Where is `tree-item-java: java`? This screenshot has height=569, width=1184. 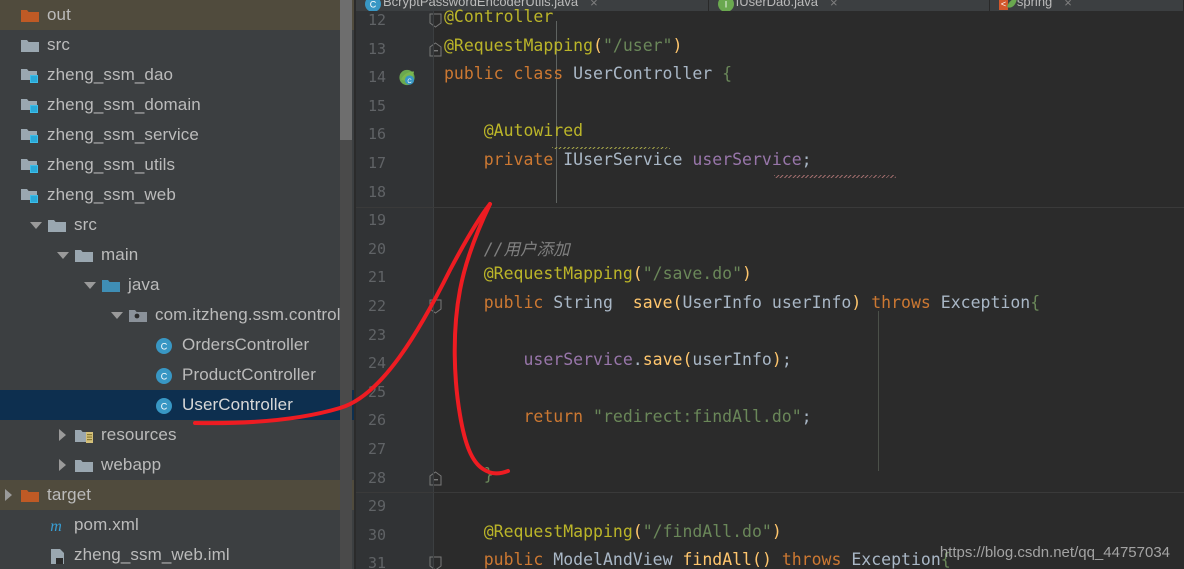 tree-item-java: java is located at coordinates (178, 285).